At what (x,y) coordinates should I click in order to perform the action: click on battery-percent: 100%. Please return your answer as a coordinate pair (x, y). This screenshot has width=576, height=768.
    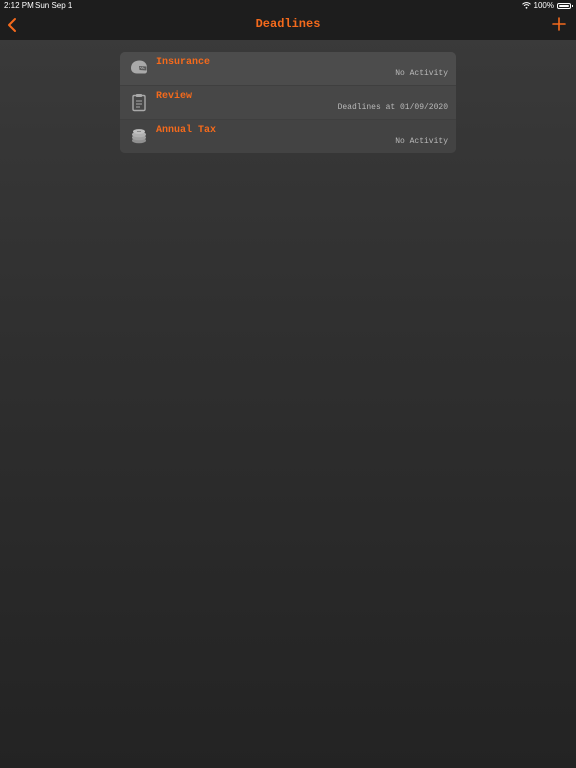
    Looking at the image, I should click on (543, 5).